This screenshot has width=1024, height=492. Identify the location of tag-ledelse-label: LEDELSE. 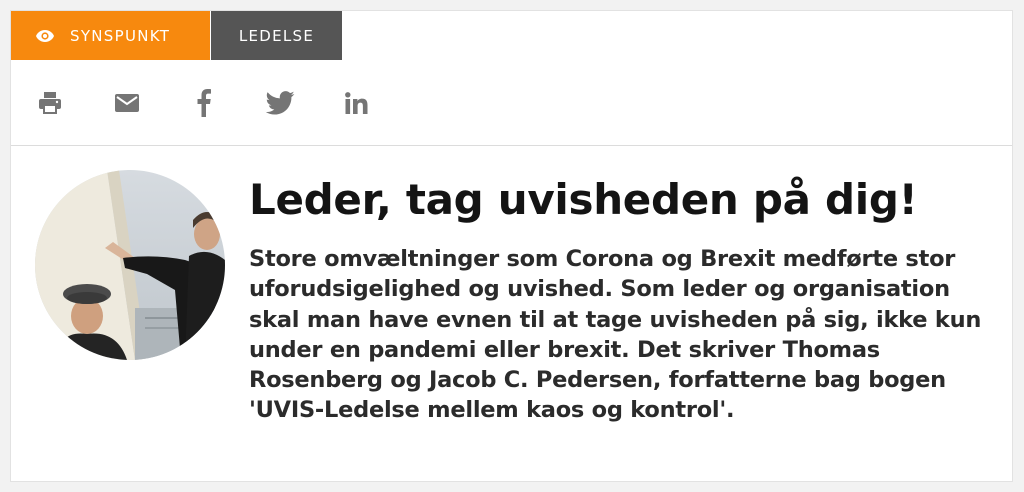
(276, 35).